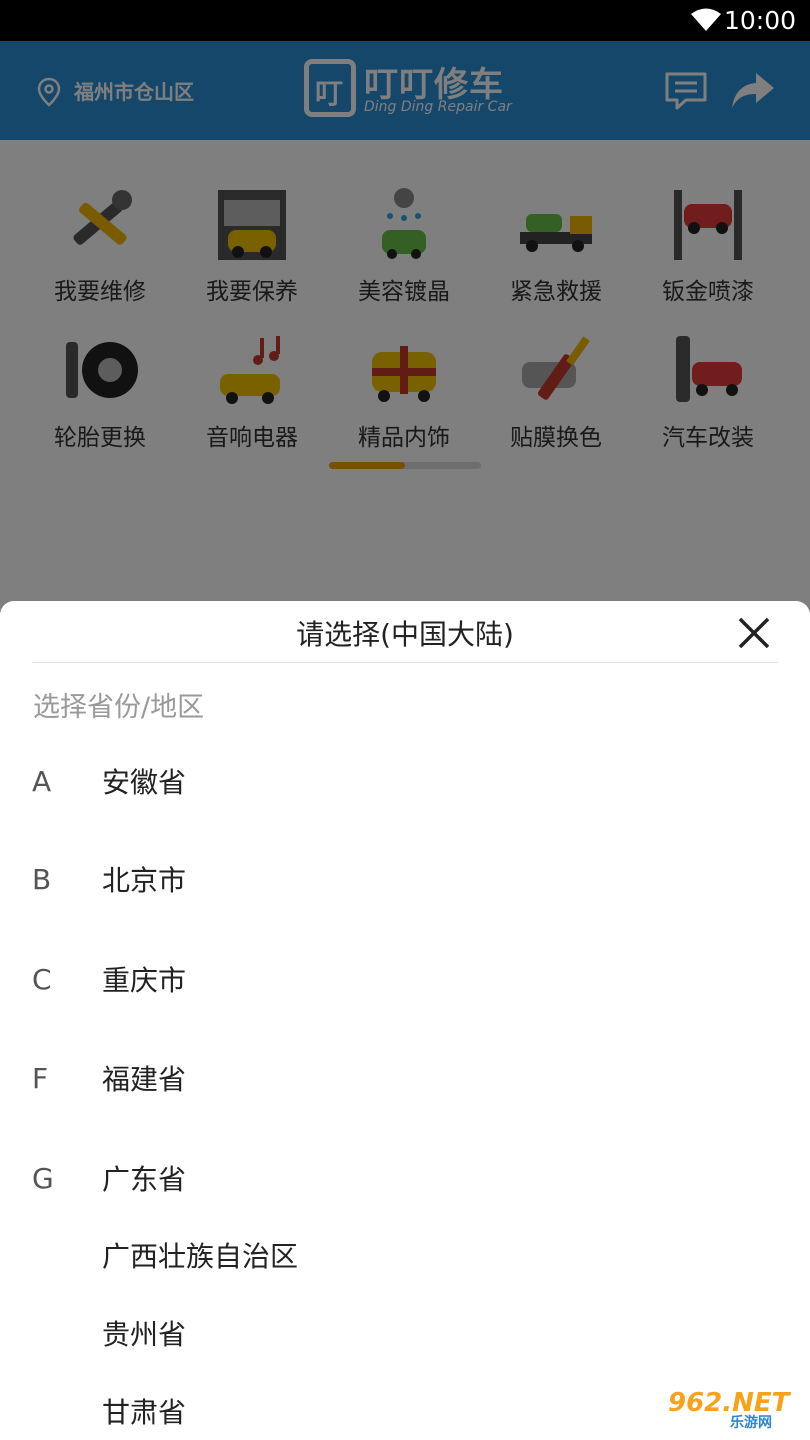 The width and height of the screenshot is (810, 1440). Describe the element at coordinates (405, 662) in the screenshot. I see `sheet-divider` at that location.